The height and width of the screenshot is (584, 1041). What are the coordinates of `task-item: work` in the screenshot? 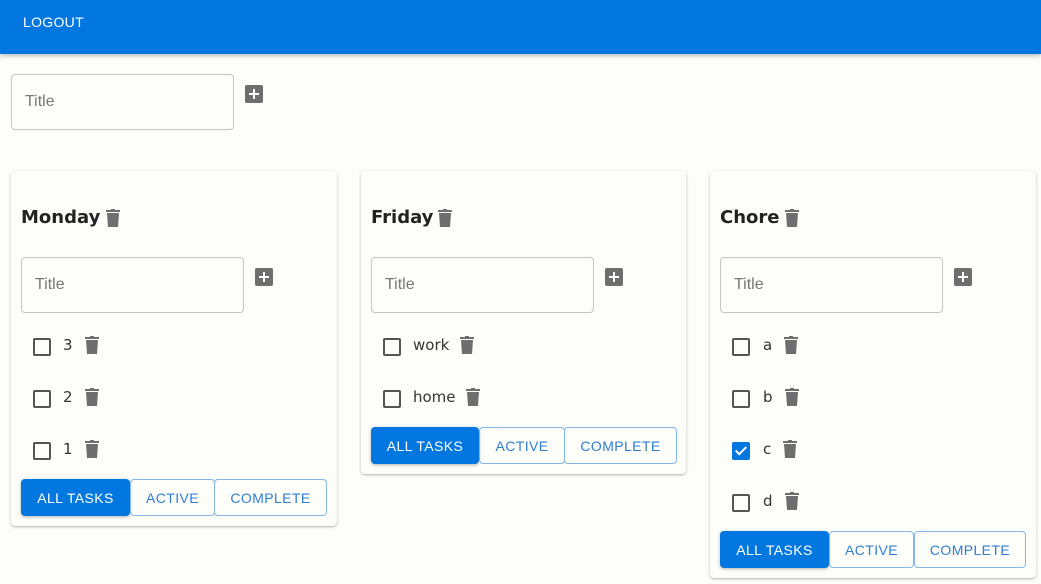 It's located at (511, 347).